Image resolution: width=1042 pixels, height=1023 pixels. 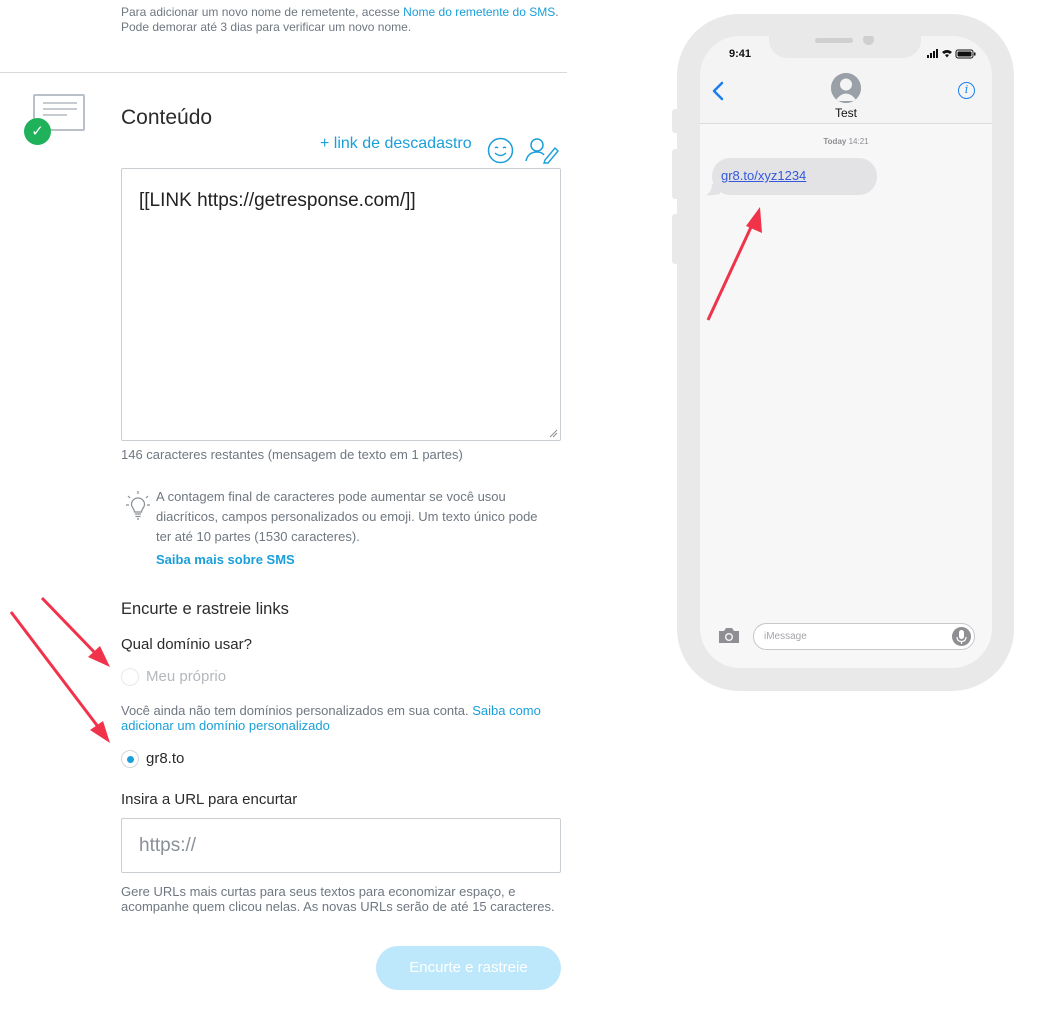 I want to click on domain-question: Qual domínio usar?, so click(x=186, y=644).